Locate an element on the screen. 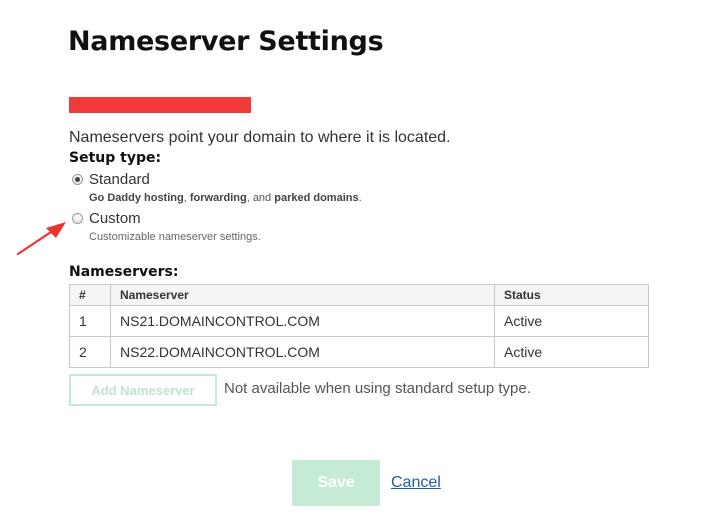 This screenshot has width=712, height=530. row-number: 1 is located at coordinates (90, 321).